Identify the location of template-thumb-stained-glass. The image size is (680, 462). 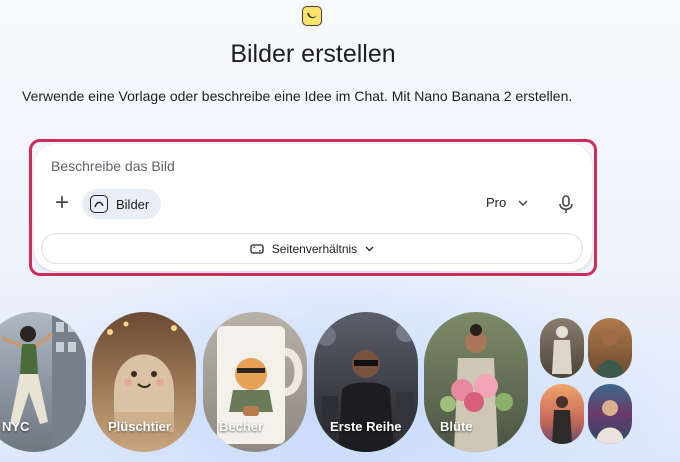
(610, 414).